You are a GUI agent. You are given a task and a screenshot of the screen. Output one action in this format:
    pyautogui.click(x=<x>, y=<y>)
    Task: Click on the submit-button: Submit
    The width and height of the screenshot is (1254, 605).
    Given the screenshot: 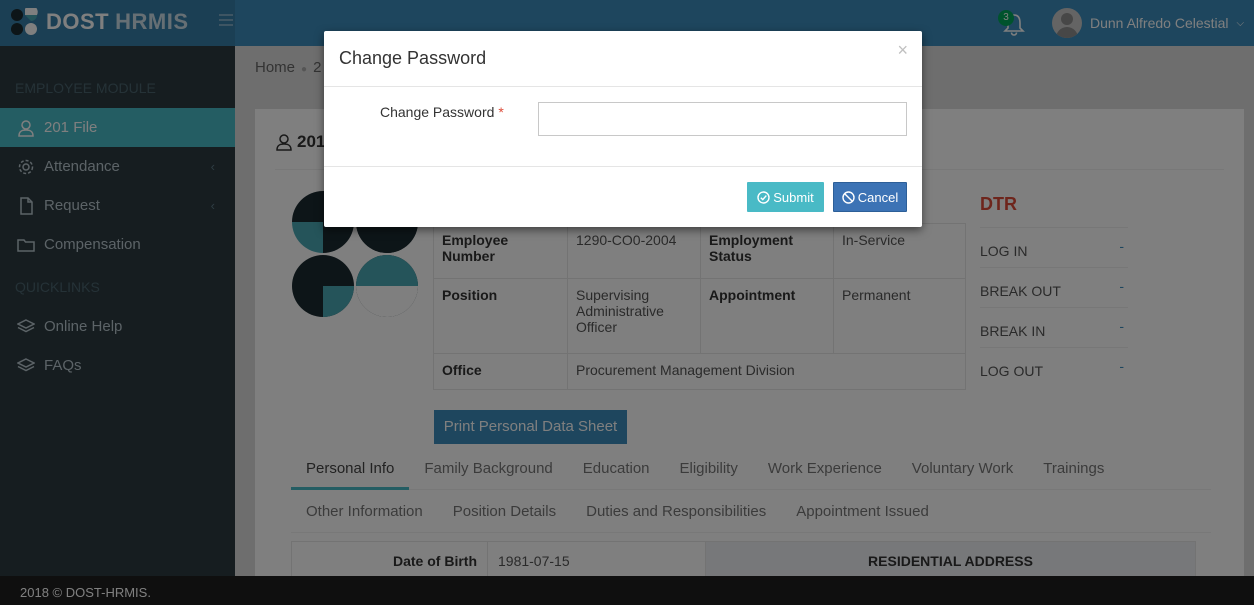 What is the action you would take?
    pyautogui.click(x=785, y=197)
    